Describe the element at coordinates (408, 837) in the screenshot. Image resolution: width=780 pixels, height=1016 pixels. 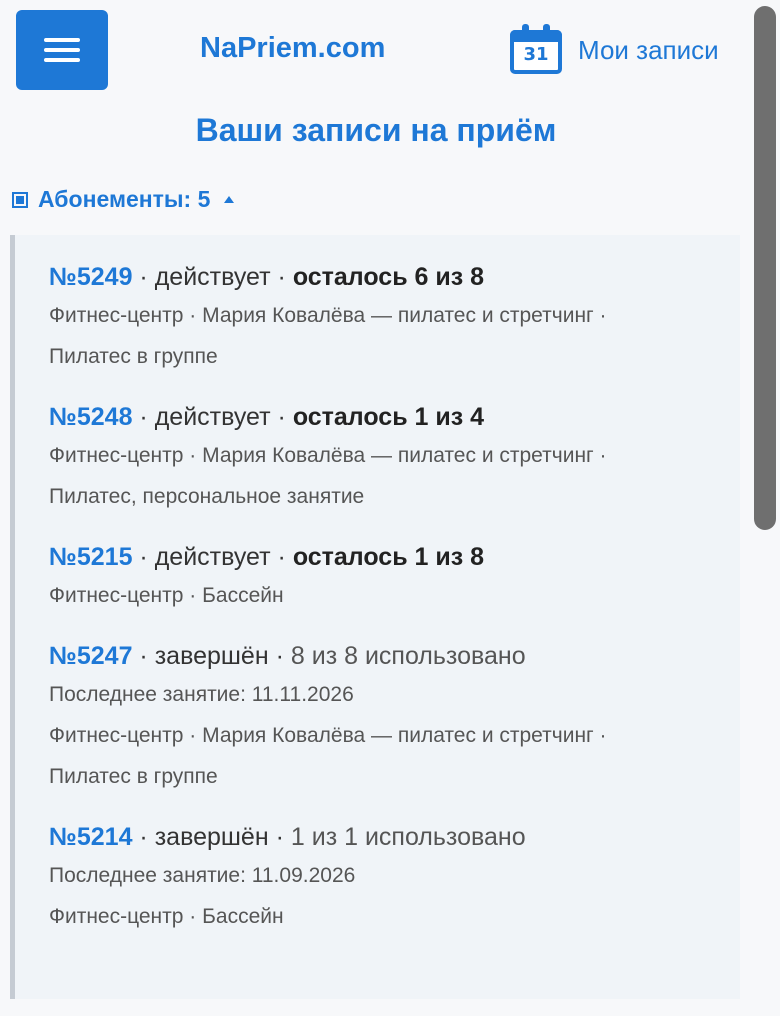
I see `subscription-used: 1 из 1 использовано` at that location.